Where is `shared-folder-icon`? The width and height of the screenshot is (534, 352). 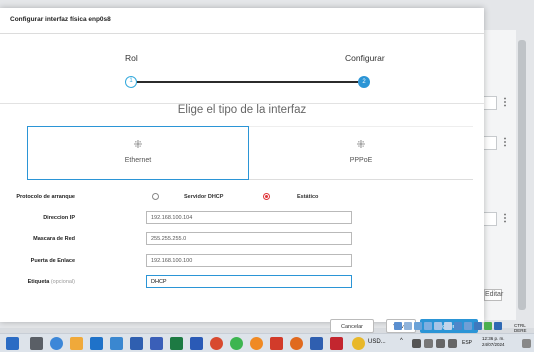
shared-folder-icon is located at coordinates (448, 326).